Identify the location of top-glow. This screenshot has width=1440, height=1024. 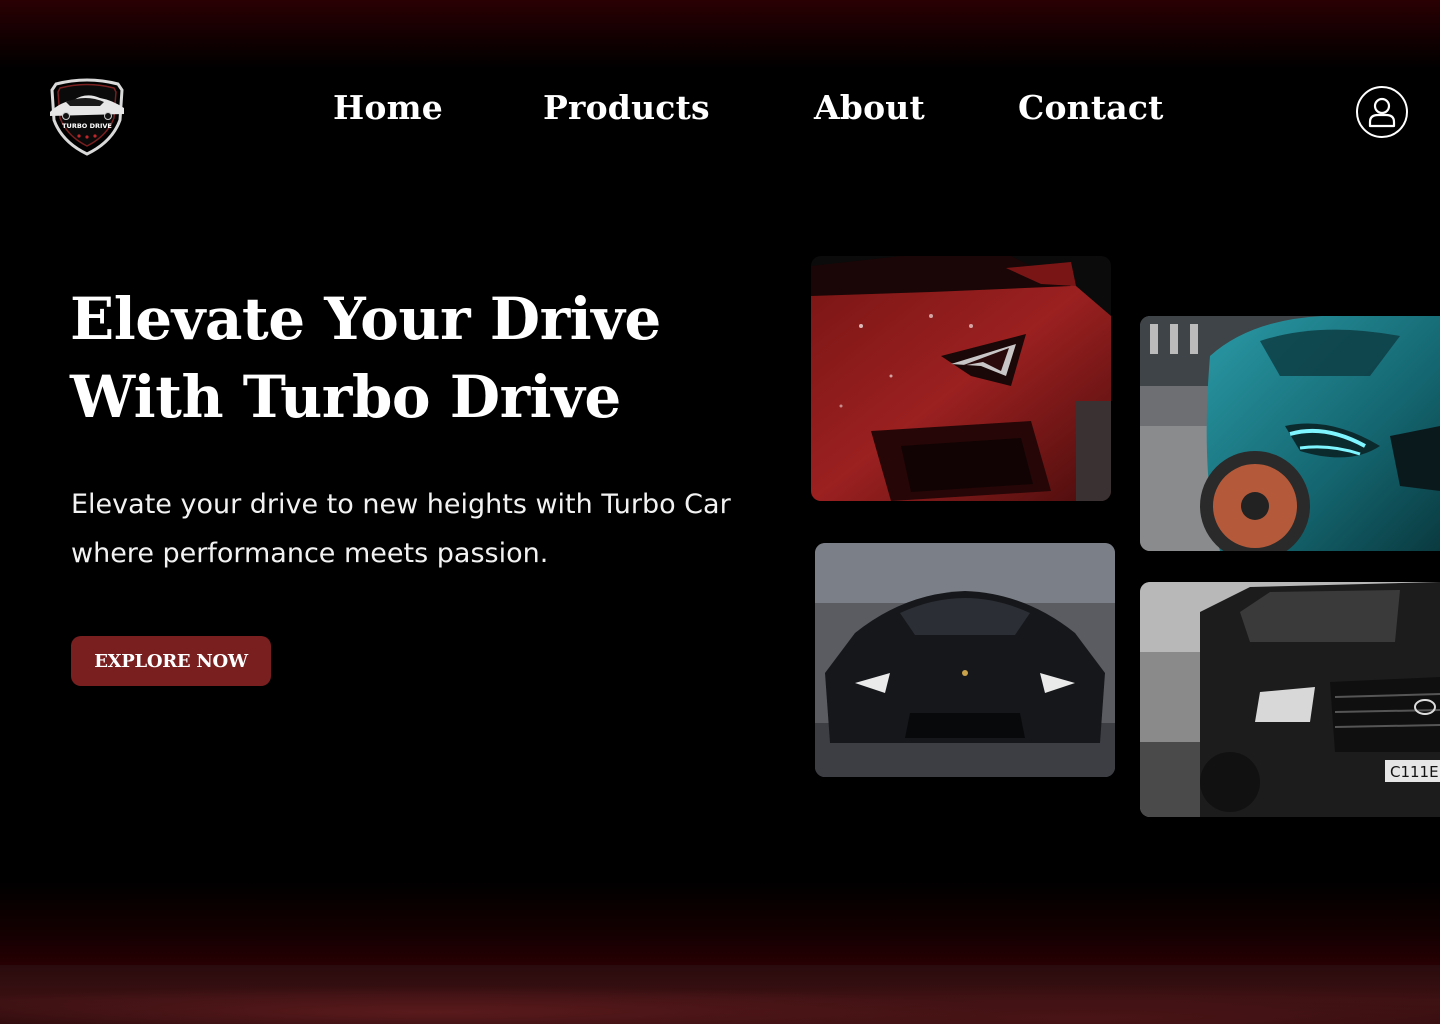
(720, 35).